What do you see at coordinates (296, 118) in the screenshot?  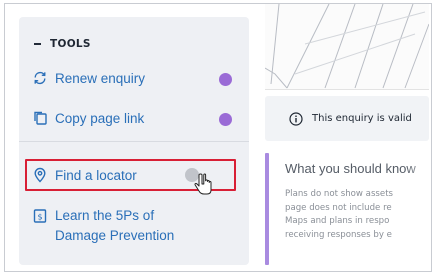 I see `info-icon` at bounding box center [296, 118].